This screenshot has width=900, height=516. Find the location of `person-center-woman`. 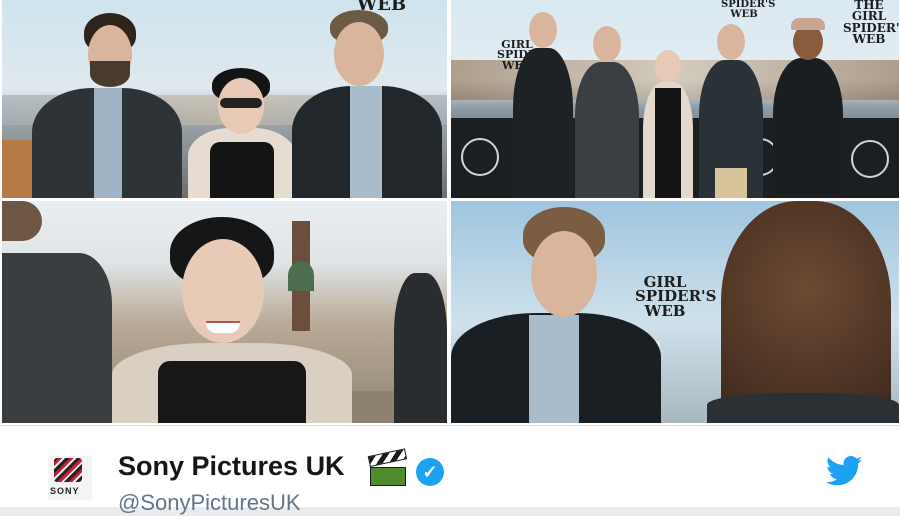

person-center-woman is located at coordinates (232, 320).